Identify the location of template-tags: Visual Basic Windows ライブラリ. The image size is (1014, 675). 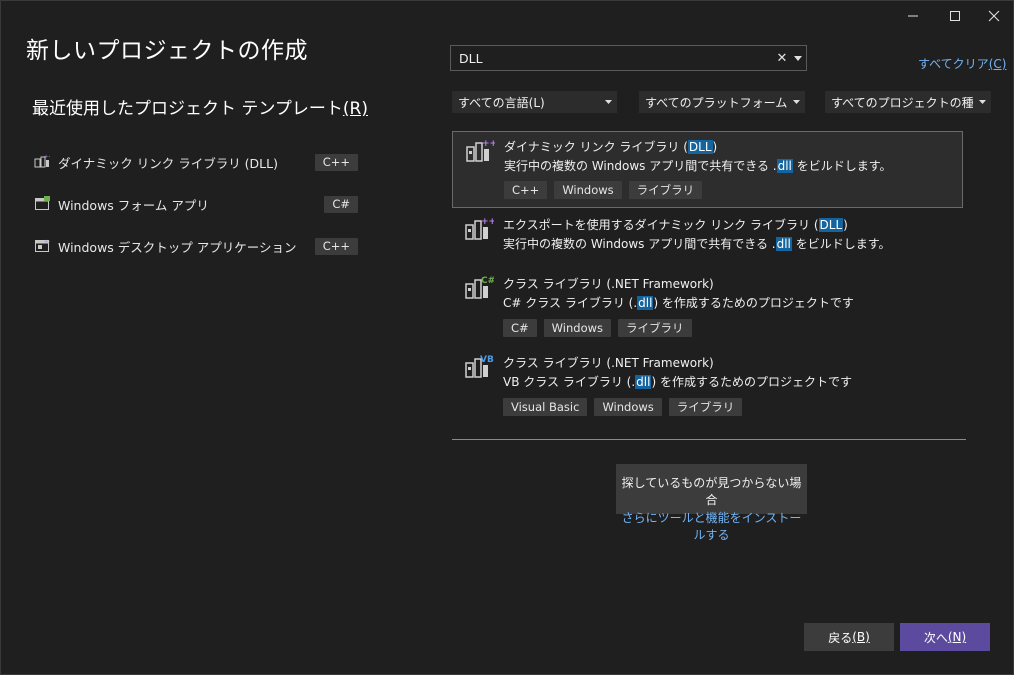
(623, 407).